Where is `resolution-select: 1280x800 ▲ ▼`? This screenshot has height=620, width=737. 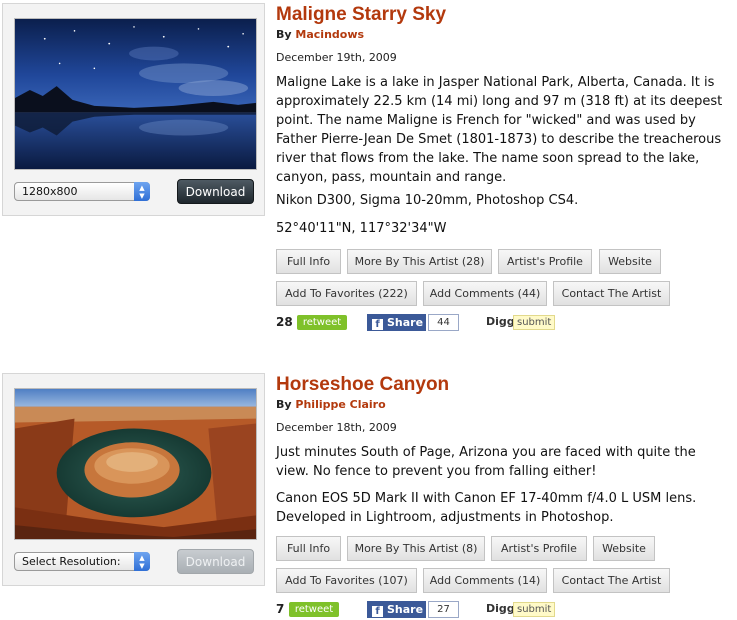
resolution-select: 1280x800 ▲ ▼ is located at coordinates (82, 191).